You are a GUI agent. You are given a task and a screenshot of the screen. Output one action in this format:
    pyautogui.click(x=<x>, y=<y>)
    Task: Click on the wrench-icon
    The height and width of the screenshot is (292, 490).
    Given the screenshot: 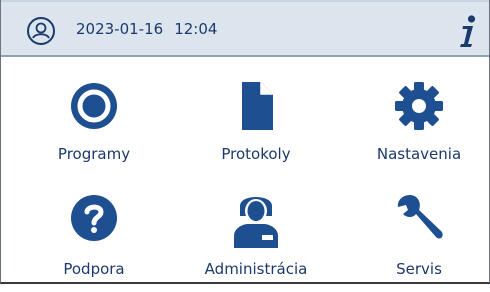 What is the action you would take?
    pyautogui.click(x=420, y=217)
    